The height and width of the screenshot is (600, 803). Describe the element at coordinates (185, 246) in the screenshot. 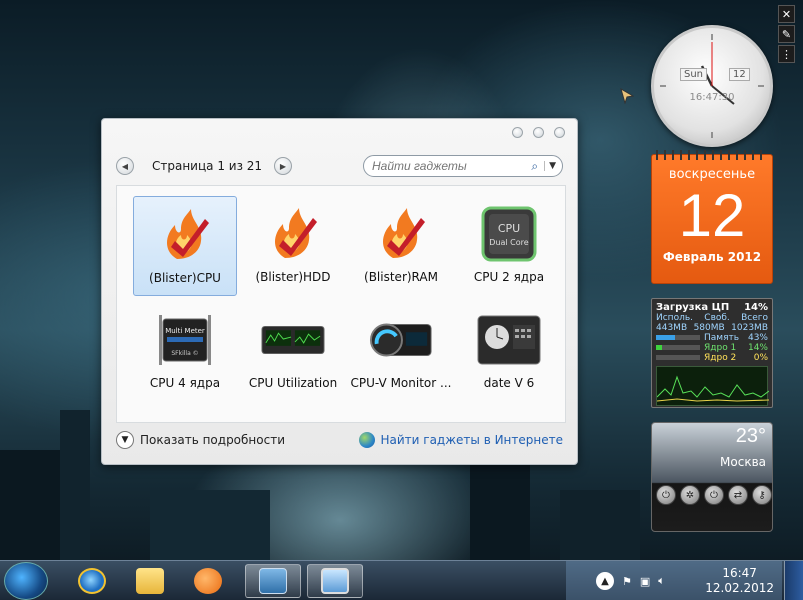

I see `gadget-item: (Blister)CPU` at that location.